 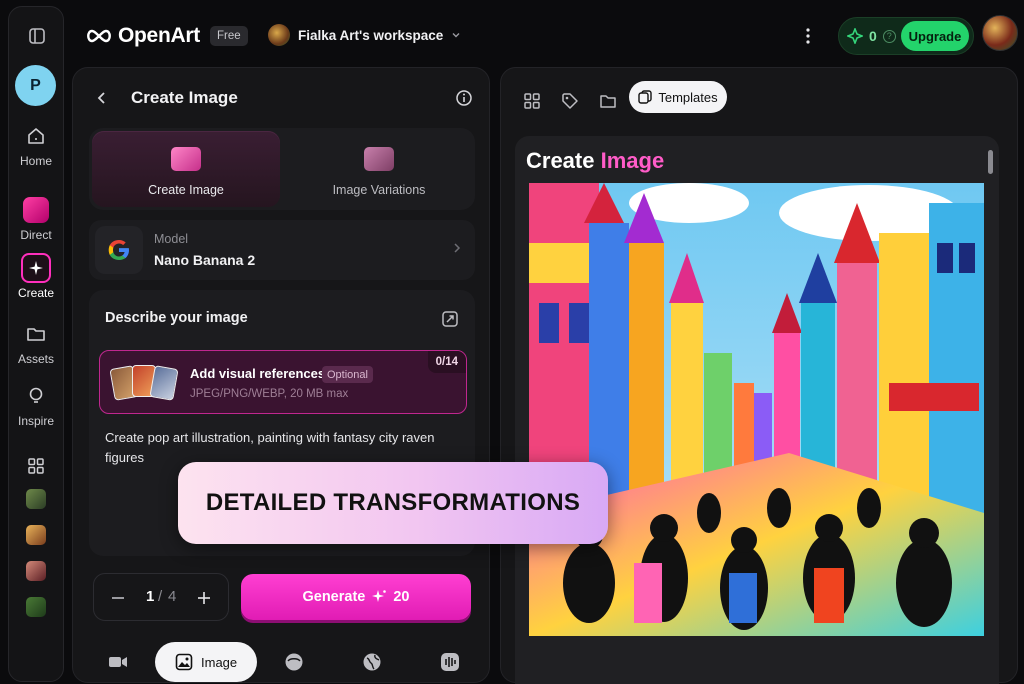 I want to click on templates-button: Templates, so click(x=678, y=97).